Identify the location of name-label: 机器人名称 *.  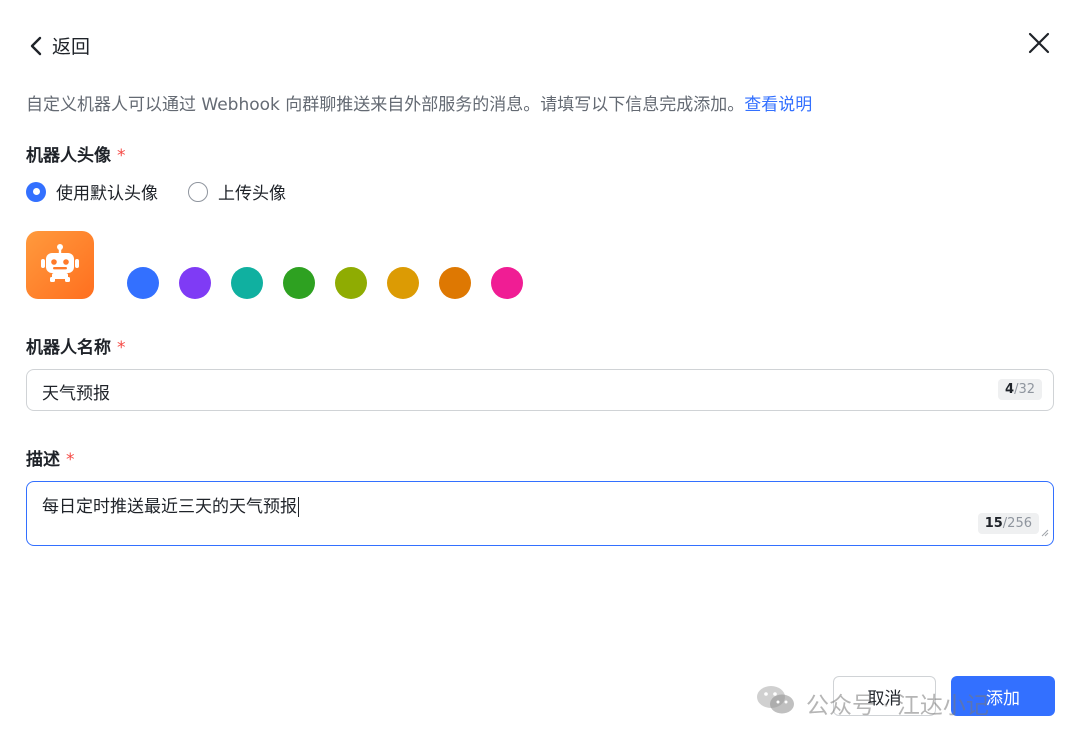
(76, 345).